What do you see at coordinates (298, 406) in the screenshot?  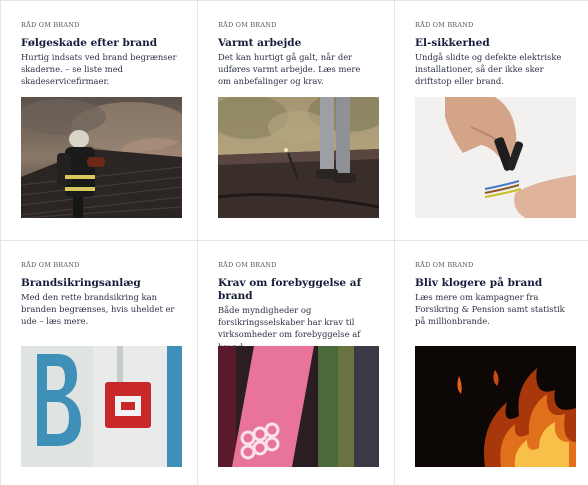 I see `binders-image` at bounding box center [298, 406].